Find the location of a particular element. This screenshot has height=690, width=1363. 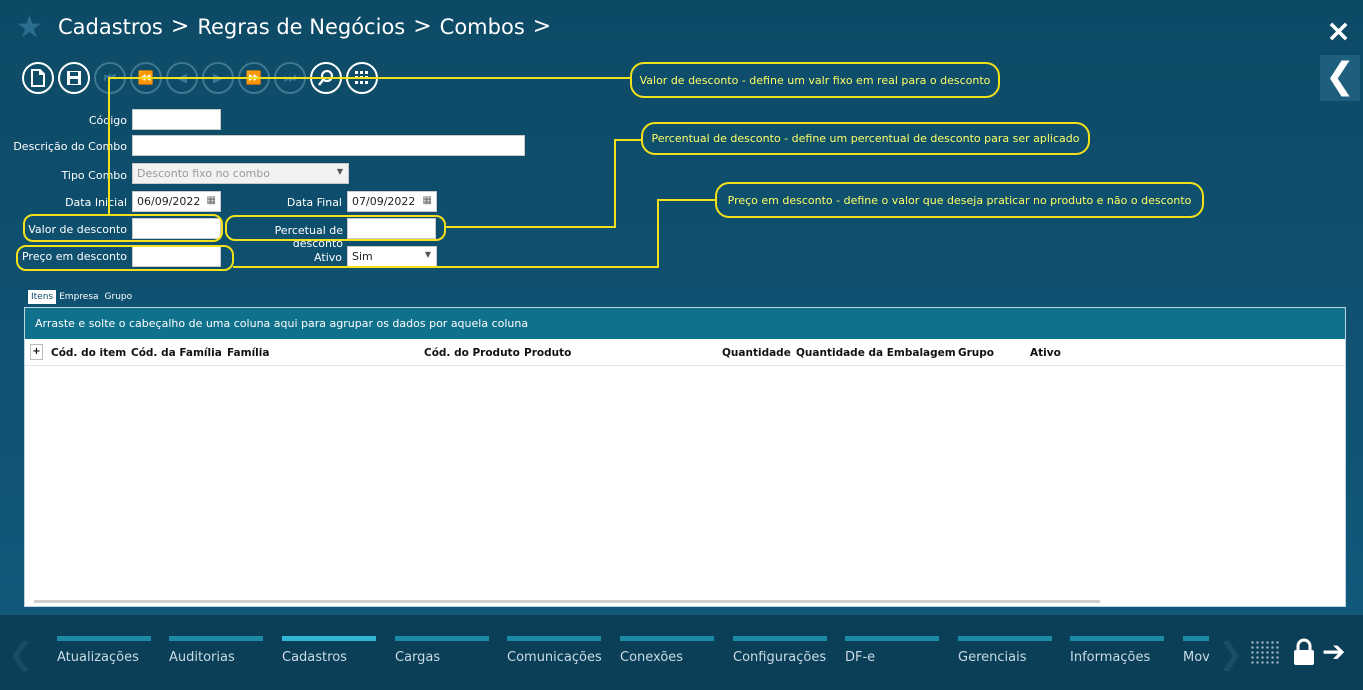

nav-informacoes: Informações is located at coordinates (1117, 650).